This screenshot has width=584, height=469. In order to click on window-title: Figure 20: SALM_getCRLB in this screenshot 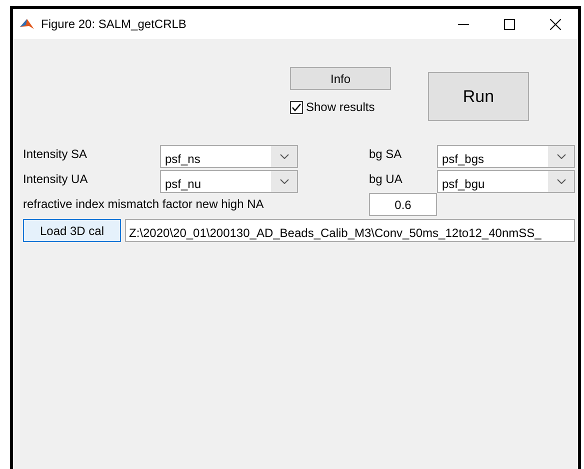, I will do `click(113, 24)`.